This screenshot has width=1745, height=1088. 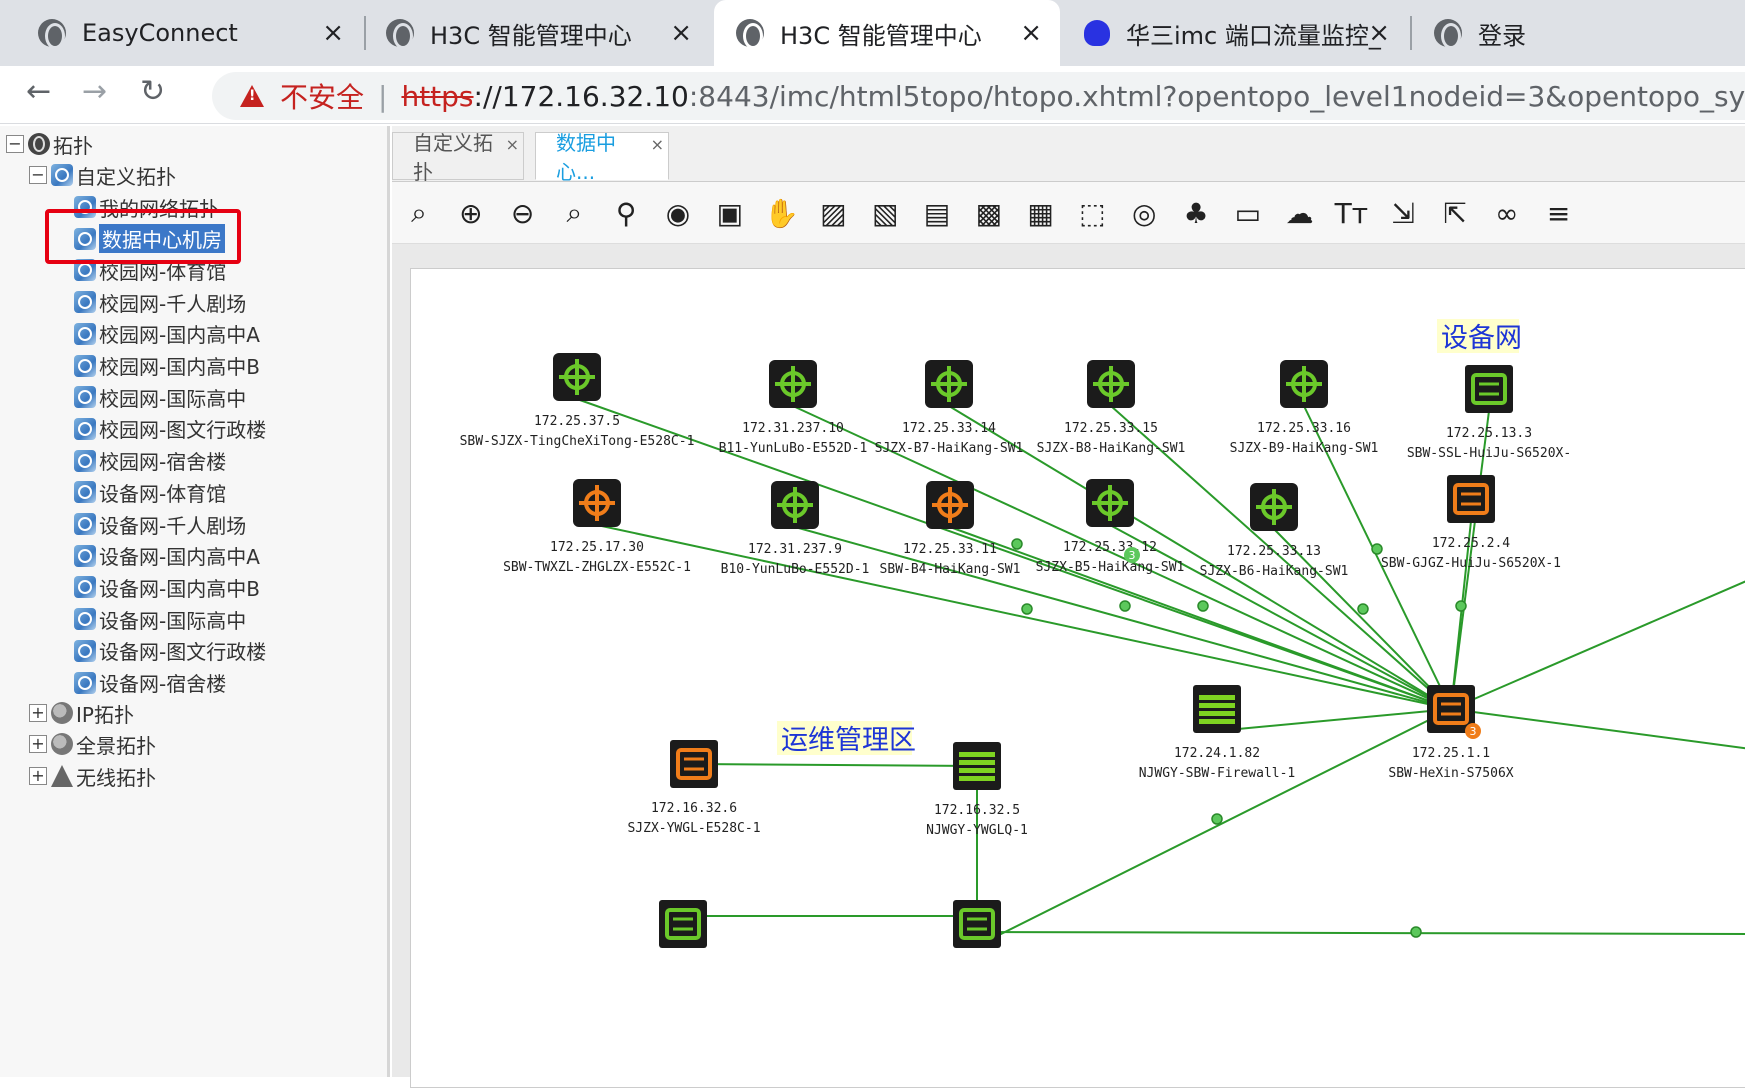 What do you see at coordinates (167, 556) in the screenshot?
I see `tree-node-item: 设备网-国内高中A` at bounding box center [167, 556].